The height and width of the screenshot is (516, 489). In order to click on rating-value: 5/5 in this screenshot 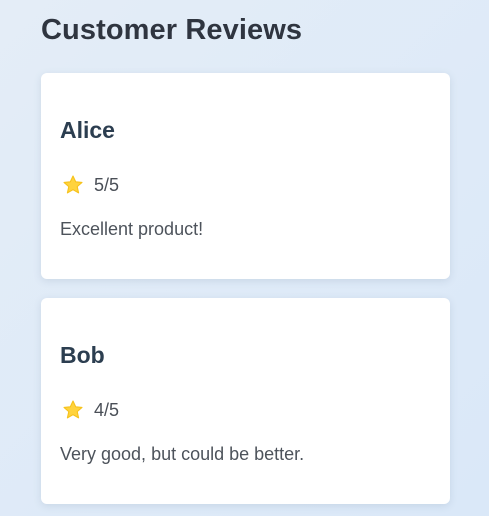, I will do `click(107, 184)`.